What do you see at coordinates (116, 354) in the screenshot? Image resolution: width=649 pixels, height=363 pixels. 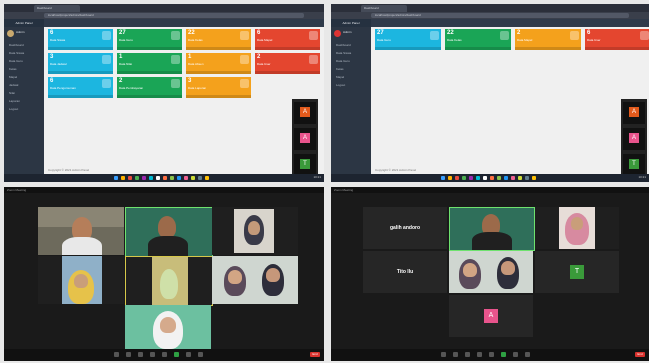 I see `mute-button` at bounding box center [116, 354].